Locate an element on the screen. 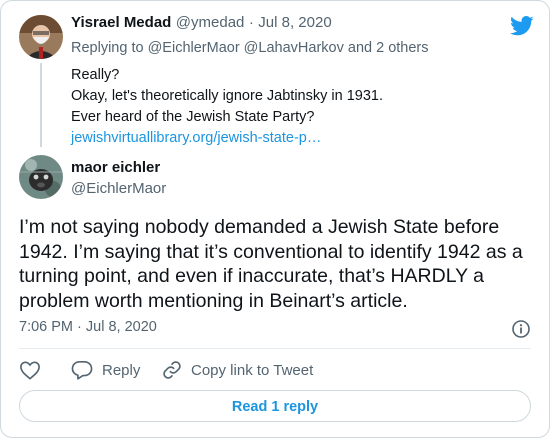 This screenshot has width=550, height=438. parent-date: Jul 8, 2020 is located at coordinates (294, 22).